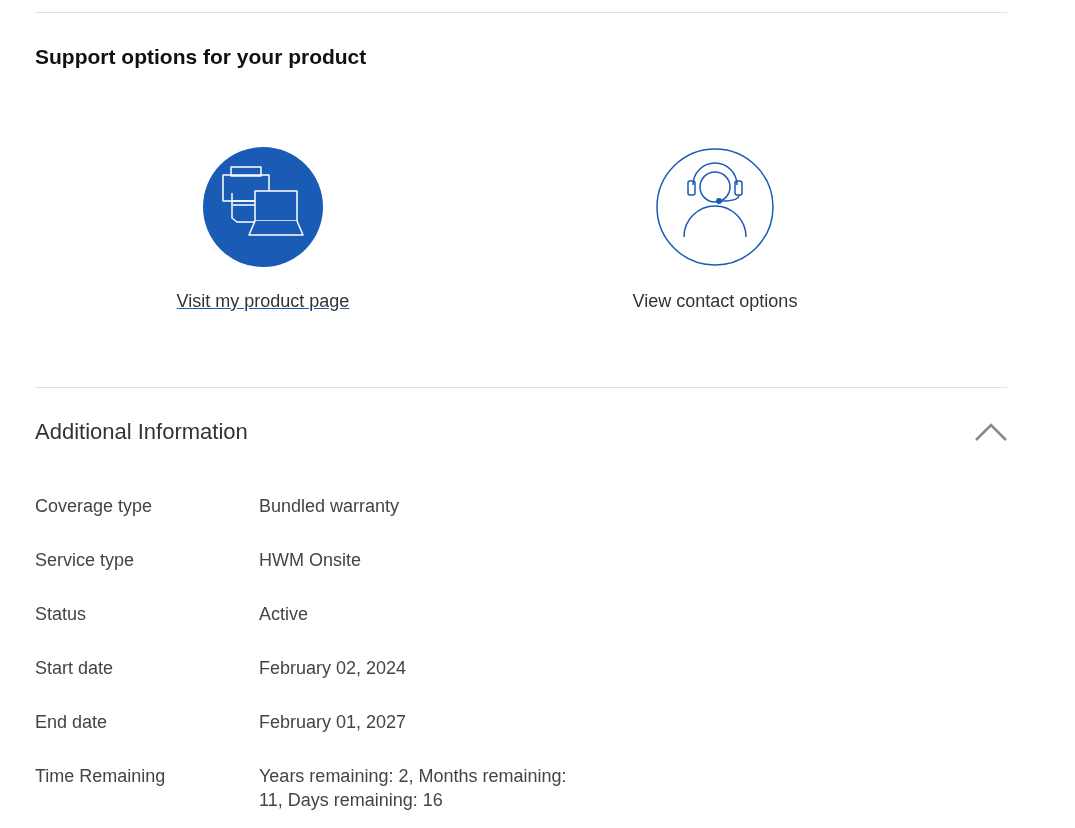 The height and width of the screenshot is (828, 1075). Describe the element at coordinates (991, 432) in the screenshot. I see `chevron-up-icon` at that location.